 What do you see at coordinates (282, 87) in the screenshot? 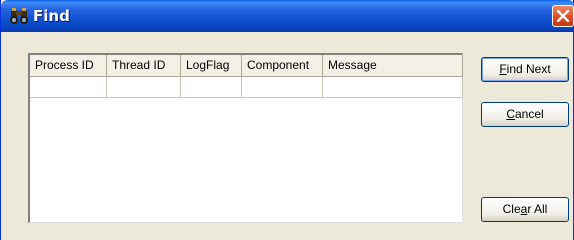
I see `cell-component` at bounding box center [282, 87].